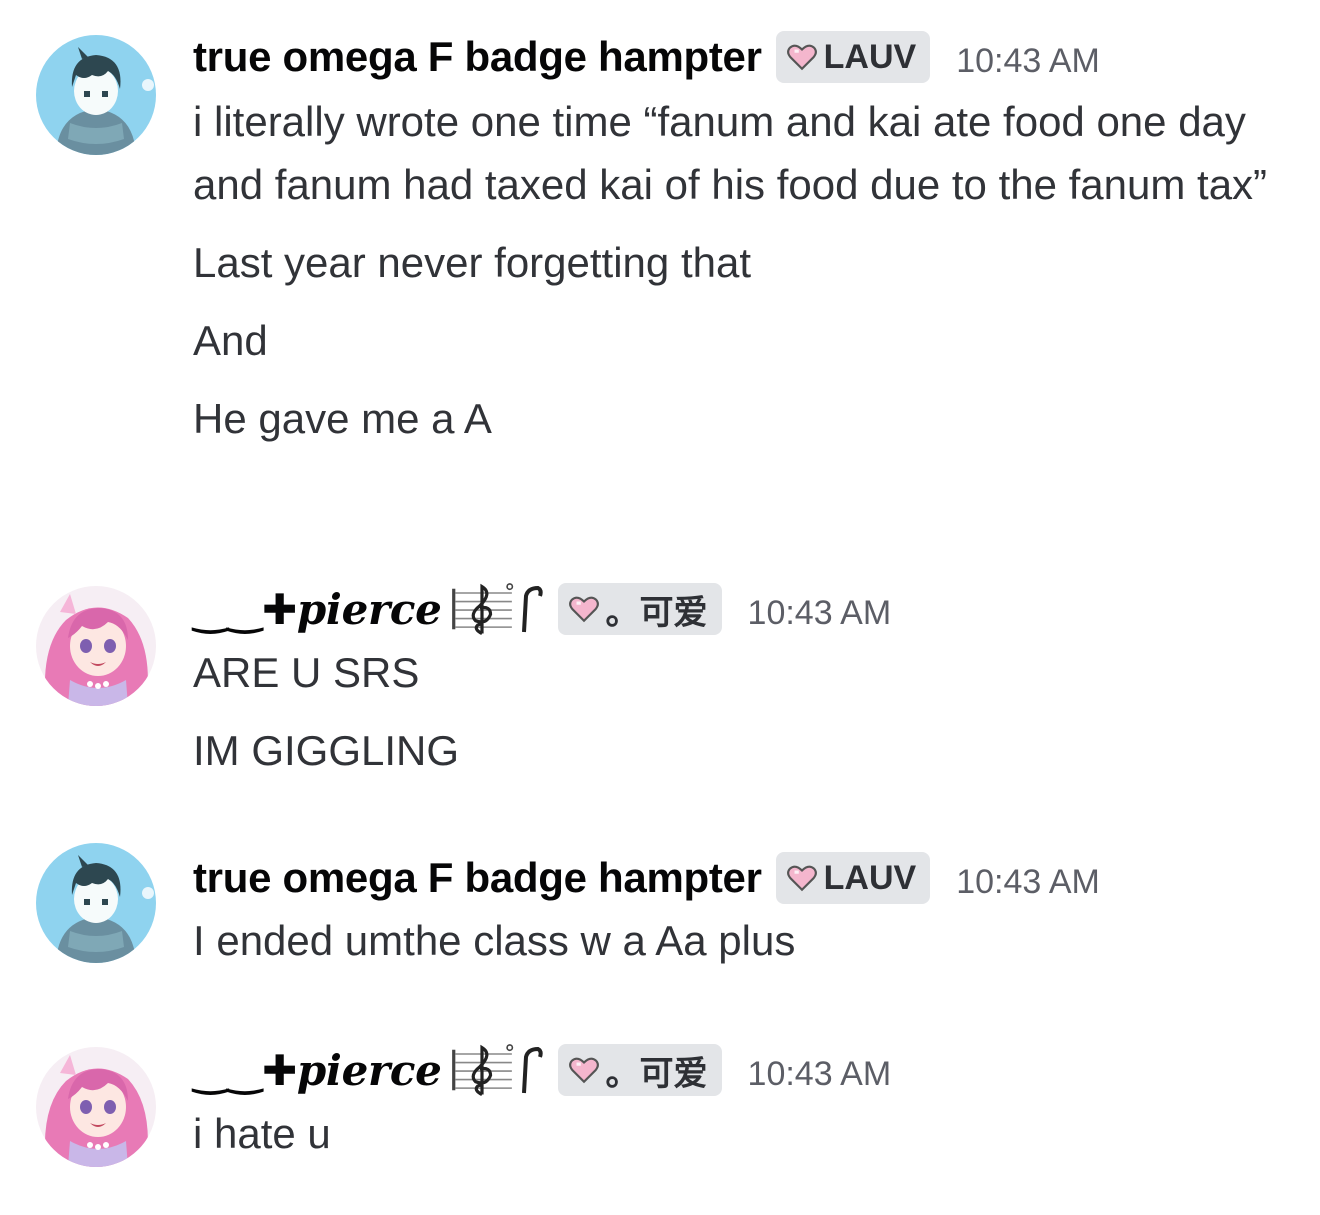 The width and height of the screenshot is (1320, 1215). I want to click on message-list: I ended umthe class w a Aa plus, so click(743, 940).